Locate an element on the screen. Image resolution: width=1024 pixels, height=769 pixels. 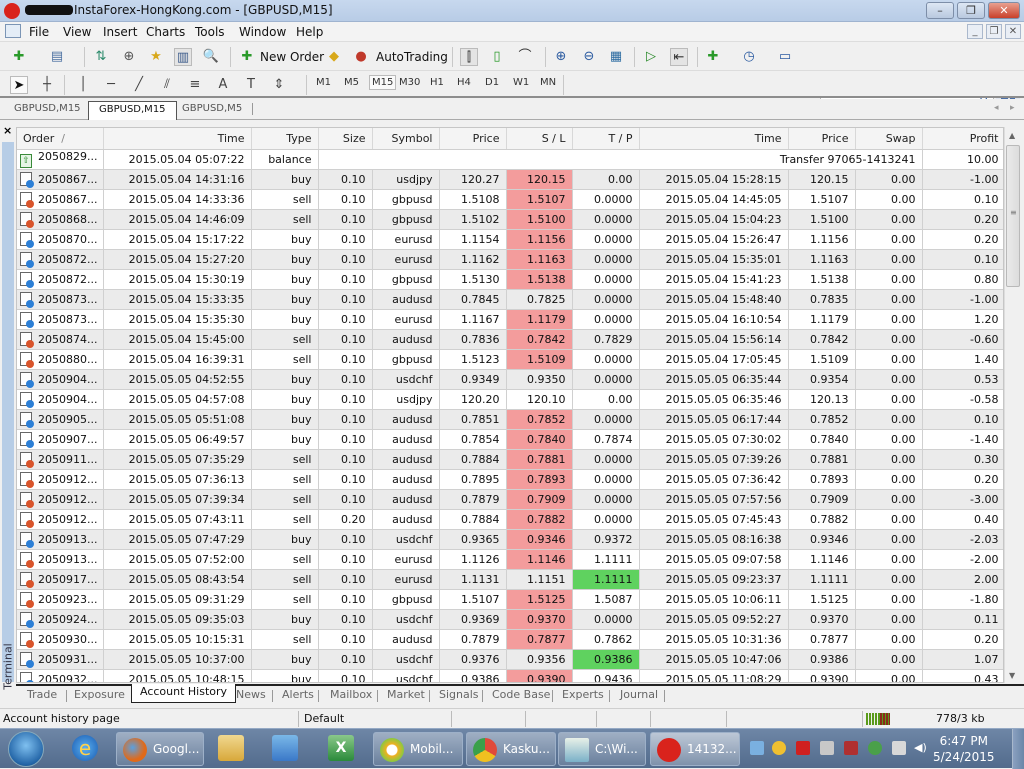
tray-network-icon is located at coordinates (899, 748).